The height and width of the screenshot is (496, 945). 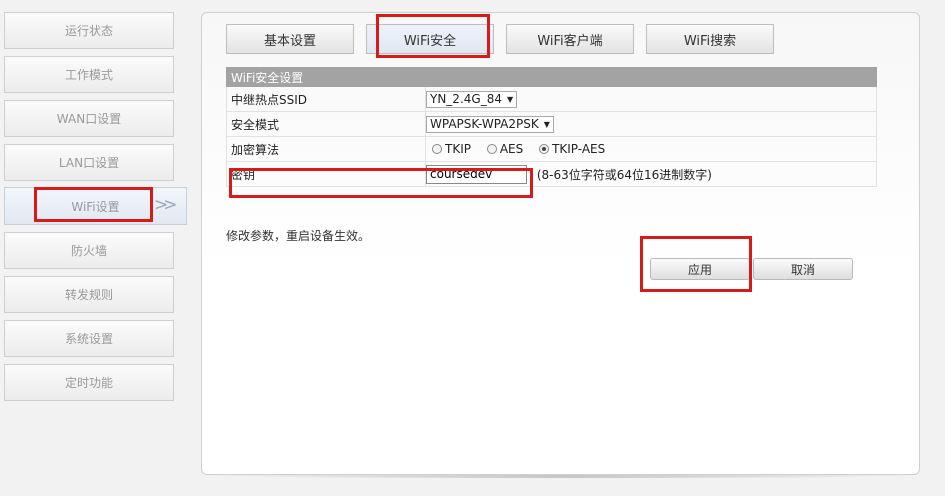 I want to click on sidebar-item-label: 工作模式, so click(x=88, y=75).